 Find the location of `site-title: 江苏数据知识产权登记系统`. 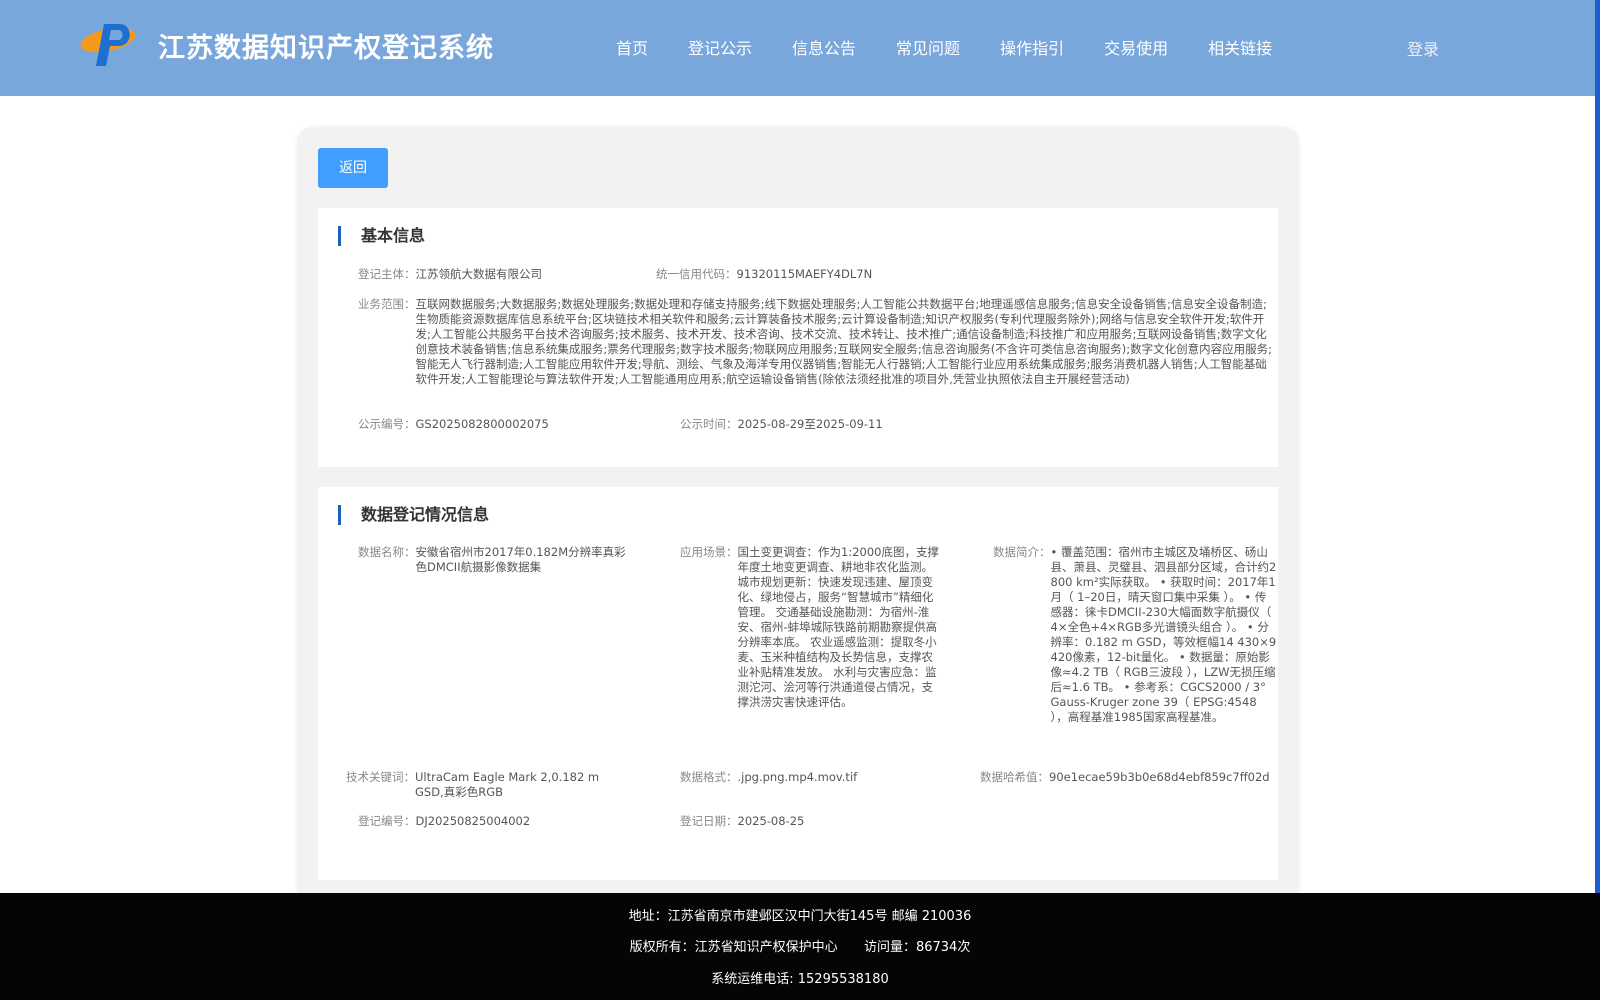

site-title: 江苏数据知识产权登记系统 is located at coordinates (326, 48).